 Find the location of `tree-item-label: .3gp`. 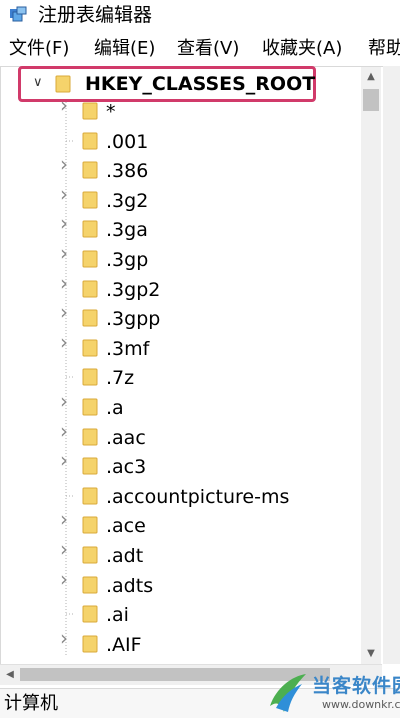

tree-item-label: .3gp is located at coordinates (127, 260).